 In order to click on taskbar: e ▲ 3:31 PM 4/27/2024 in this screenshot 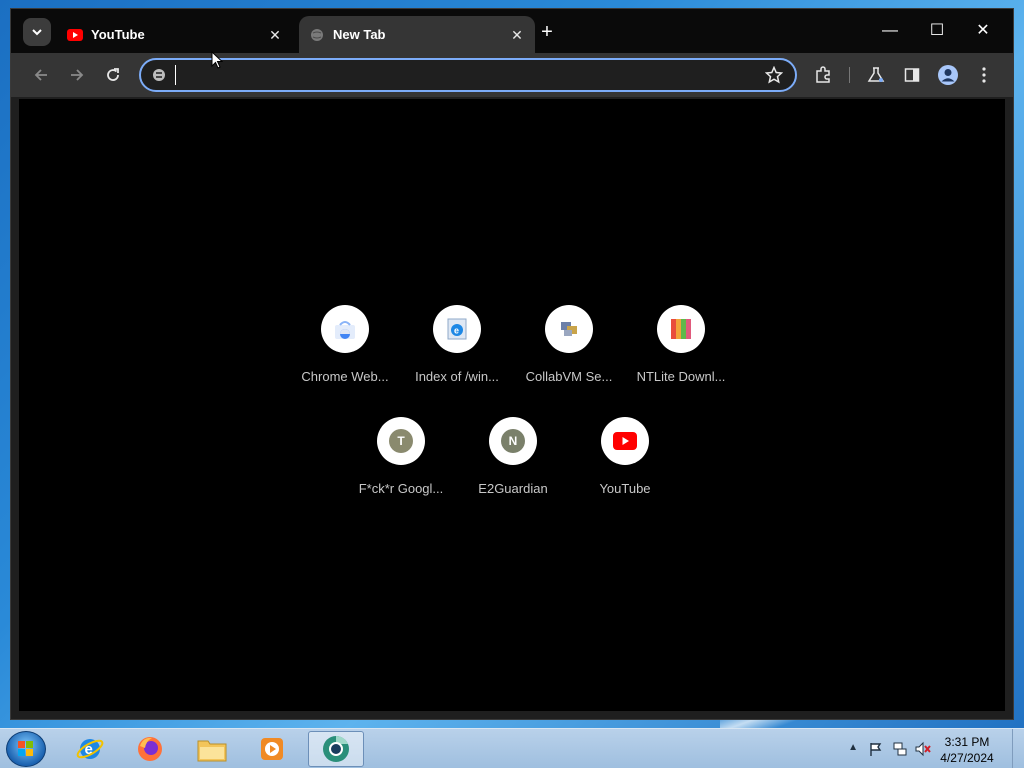, I will do `click(512, 748)`.